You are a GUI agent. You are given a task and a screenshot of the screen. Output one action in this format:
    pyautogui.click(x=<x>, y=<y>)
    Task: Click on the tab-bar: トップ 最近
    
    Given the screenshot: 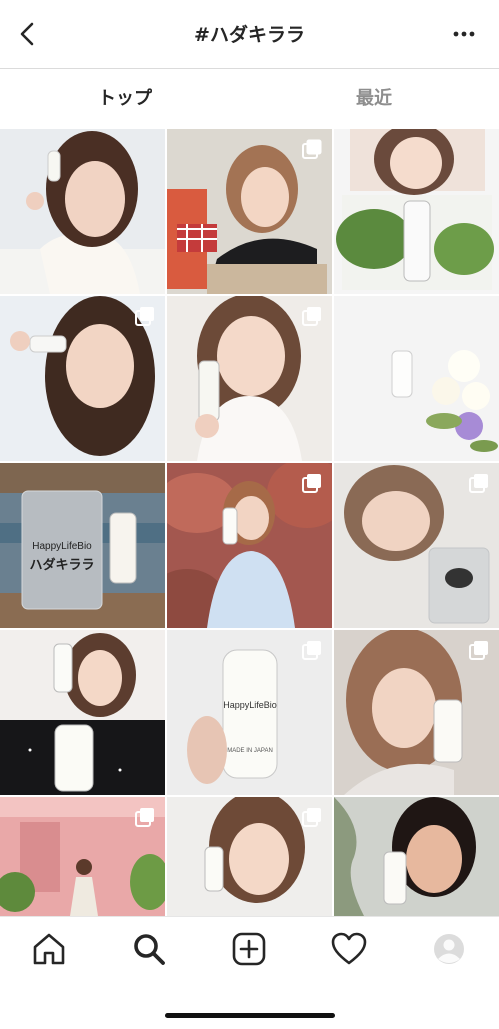 What is the action you would take?
    pyautogui.click(x=249, y=99)
    